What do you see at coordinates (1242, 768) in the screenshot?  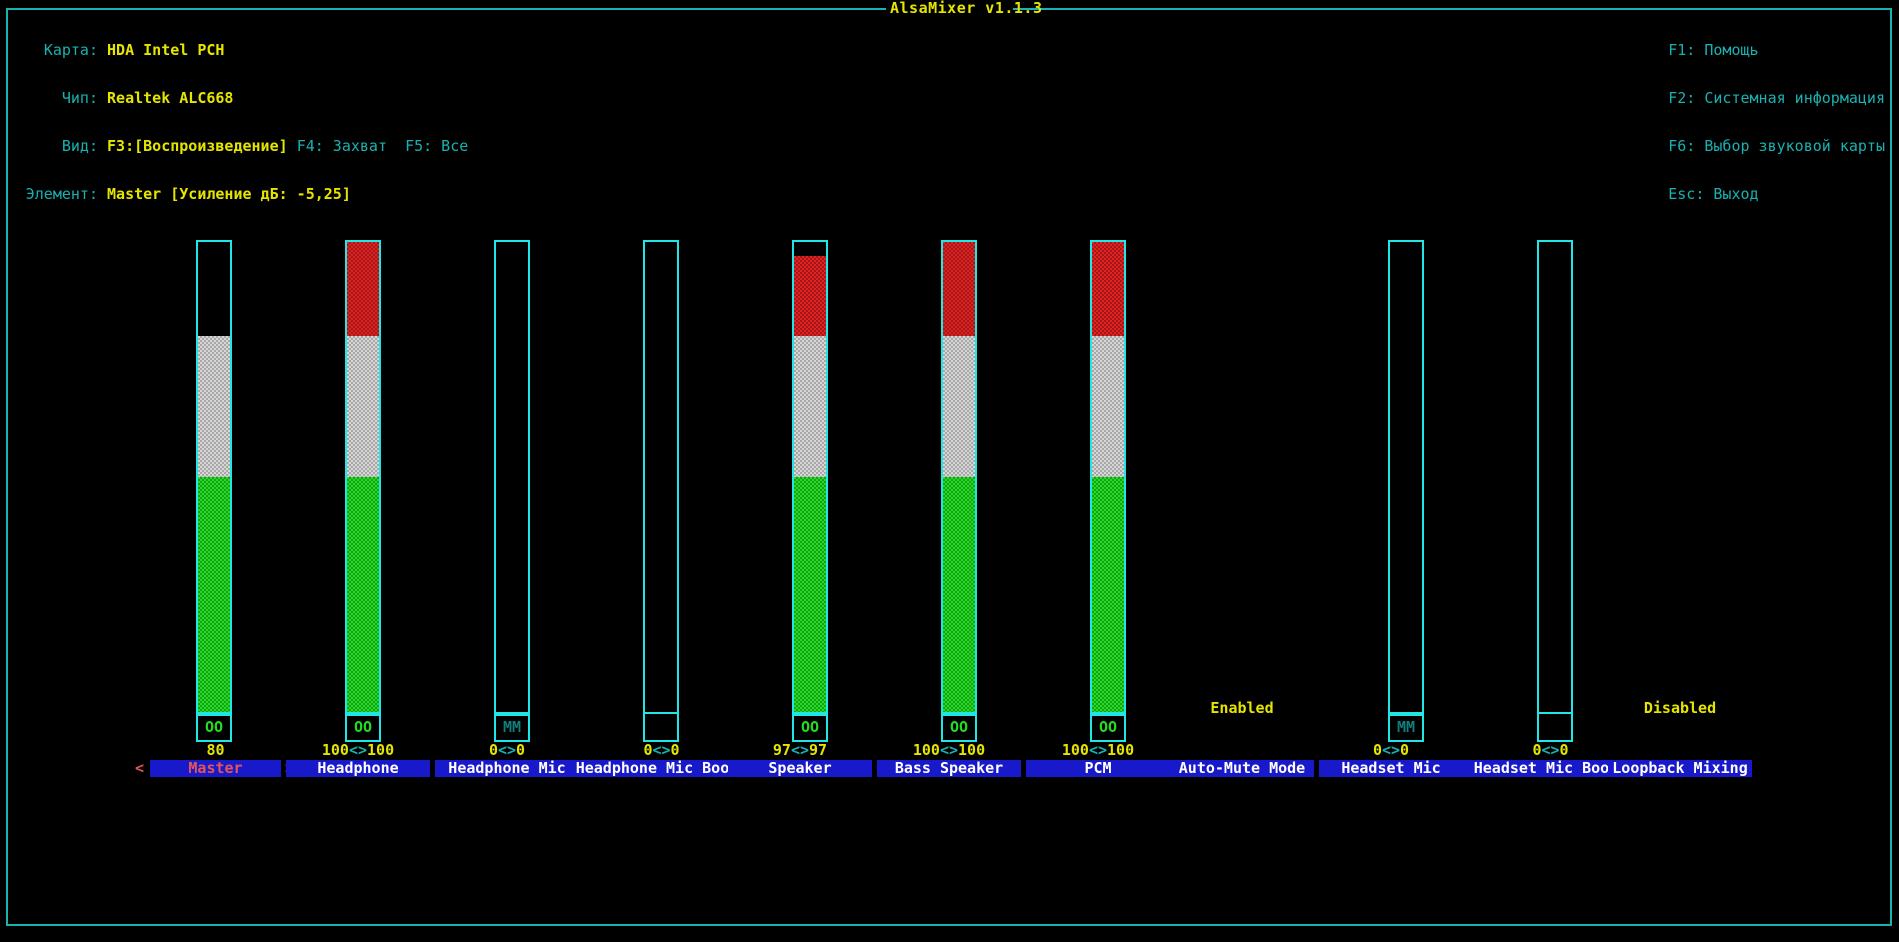 I see `channel-name-auto-mute-mode: Auto-Mute Mode` at bounding box center [1242, 768].